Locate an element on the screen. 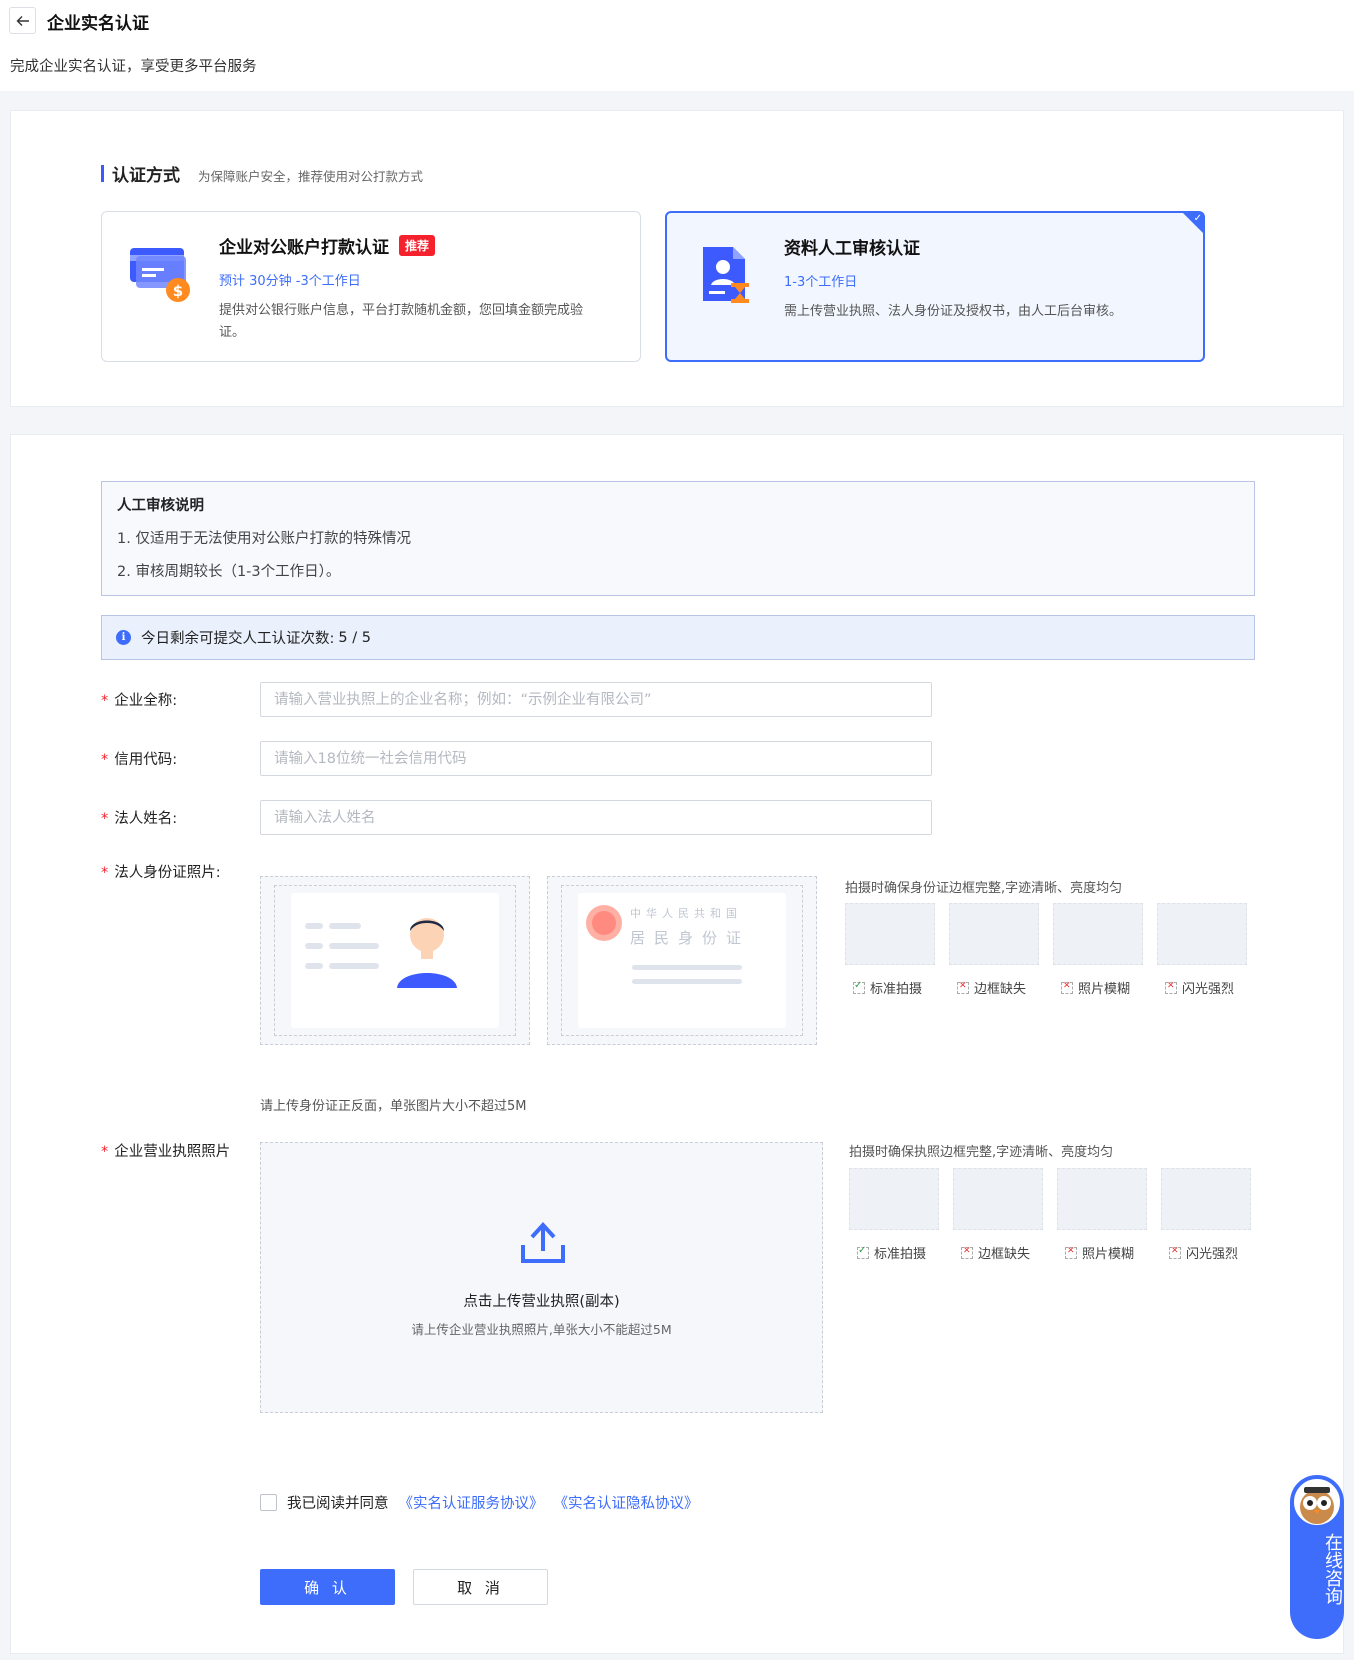 This screenshot has height=1660, width=1354. page-header: 企业实名认证 完成企业实名认证，享受更多平台服务 is located at coordinates (677, 45).